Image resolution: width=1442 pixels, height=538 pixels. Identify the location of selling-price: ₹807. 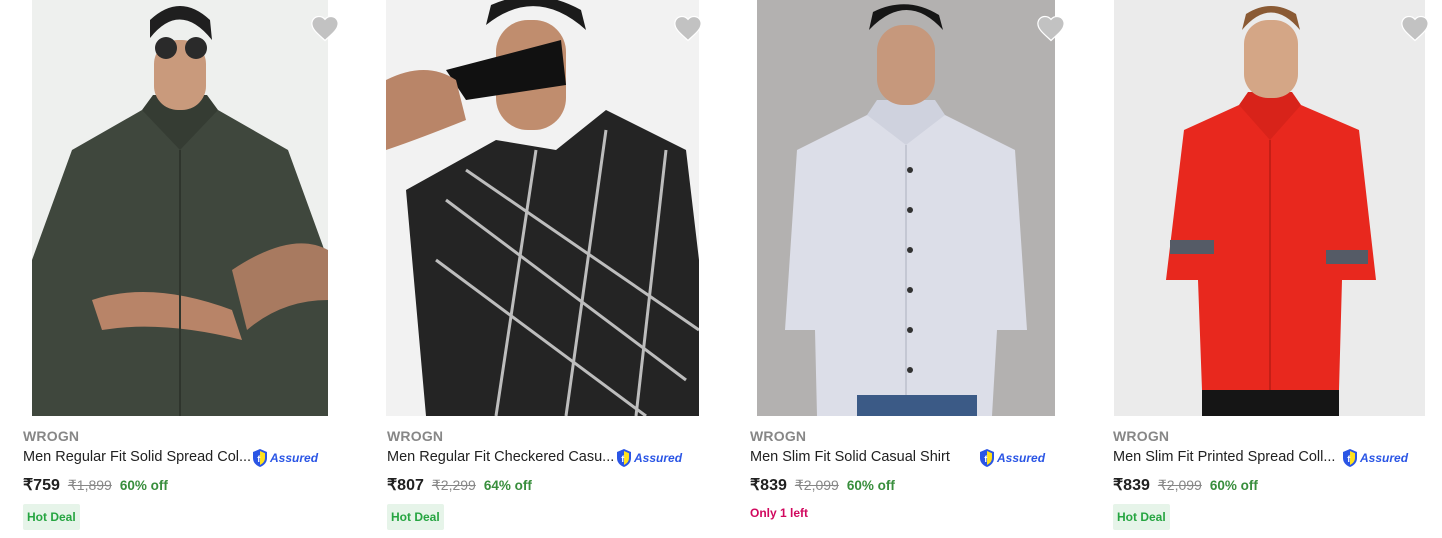
(405, 485).